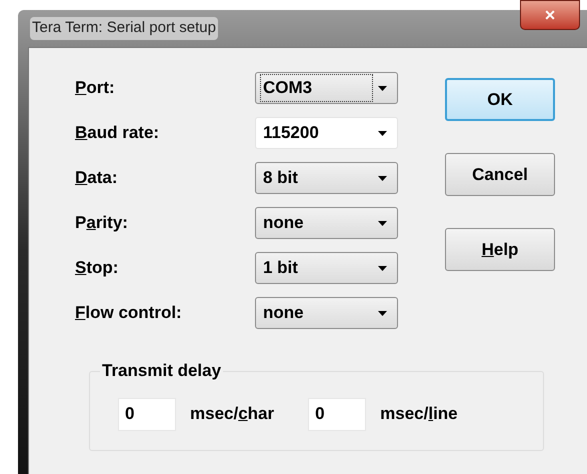 The image size is (587, 474). I want to click on dialog-button: Cancel, so click(500, 174).